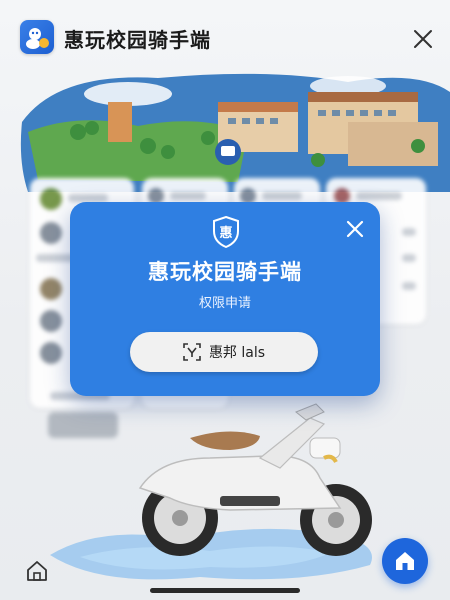 The height and width of the screenshot is (600, 450). What do you see at coordinates (83, 425) in the screenshot?
I see `background-label` at bounding box center [83, 425].